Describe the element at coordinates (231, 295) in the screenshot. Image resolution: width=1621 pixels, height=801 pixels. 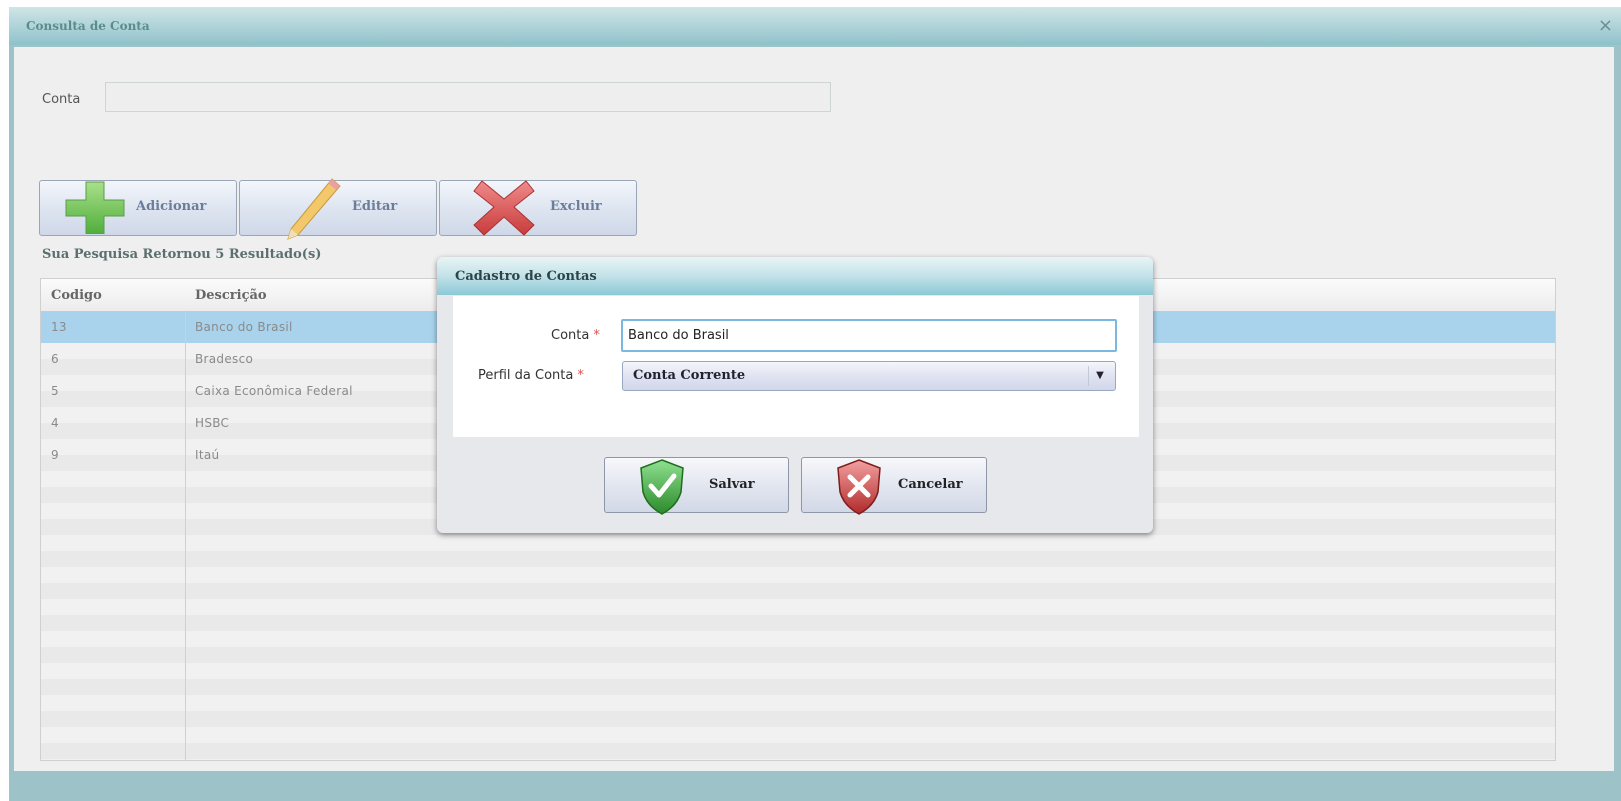
I see `column-header-descricao: Descrição` at that location.